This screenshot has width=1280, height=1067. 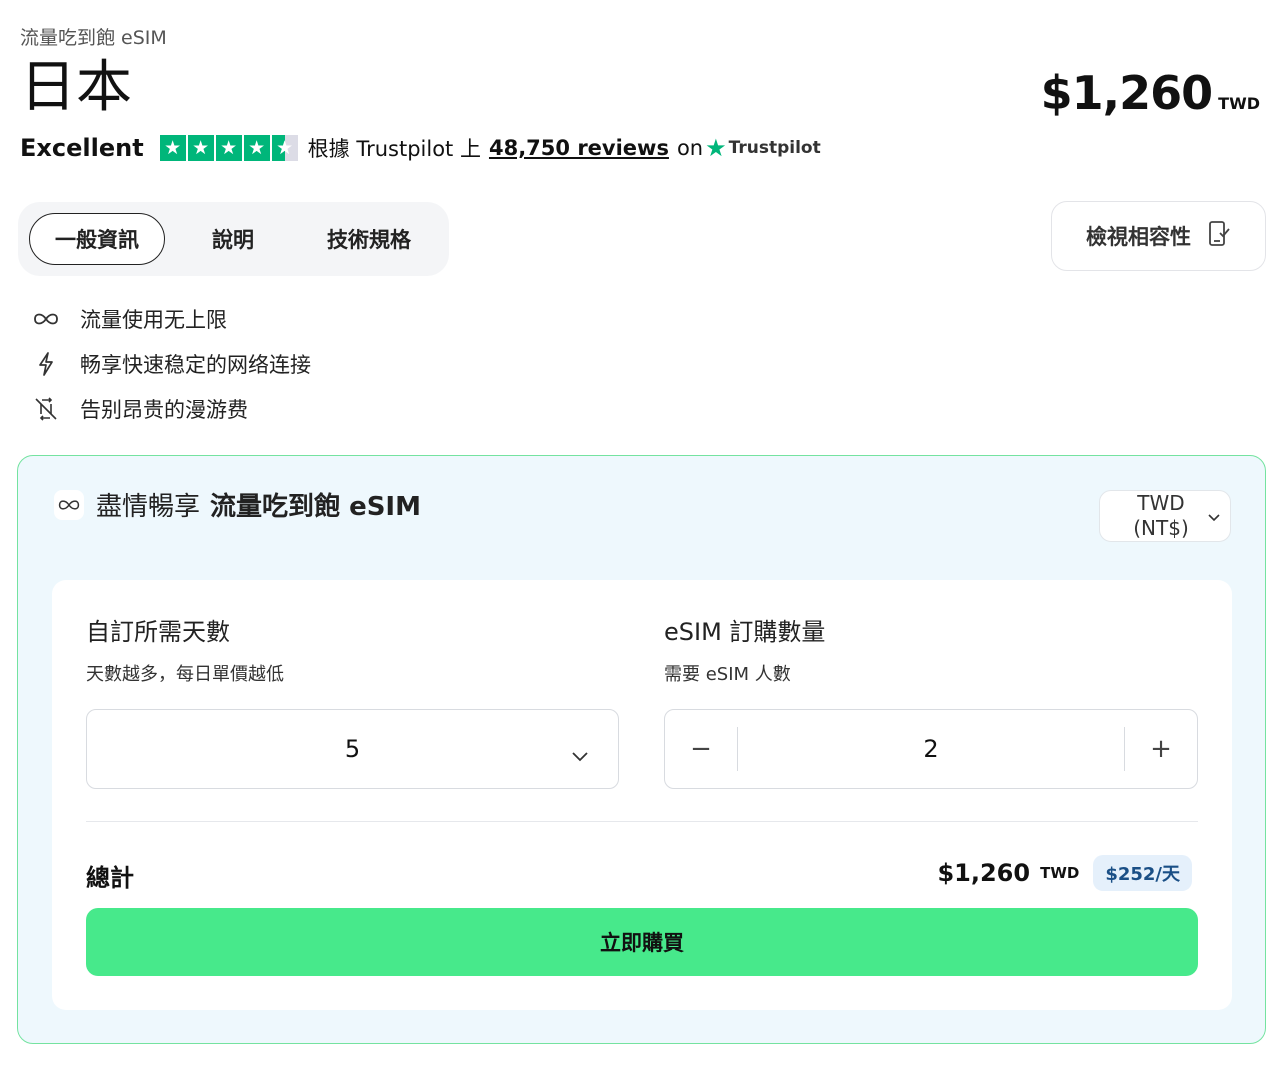 I want to click on quantity-value: 2, so click(x=931, y=749).